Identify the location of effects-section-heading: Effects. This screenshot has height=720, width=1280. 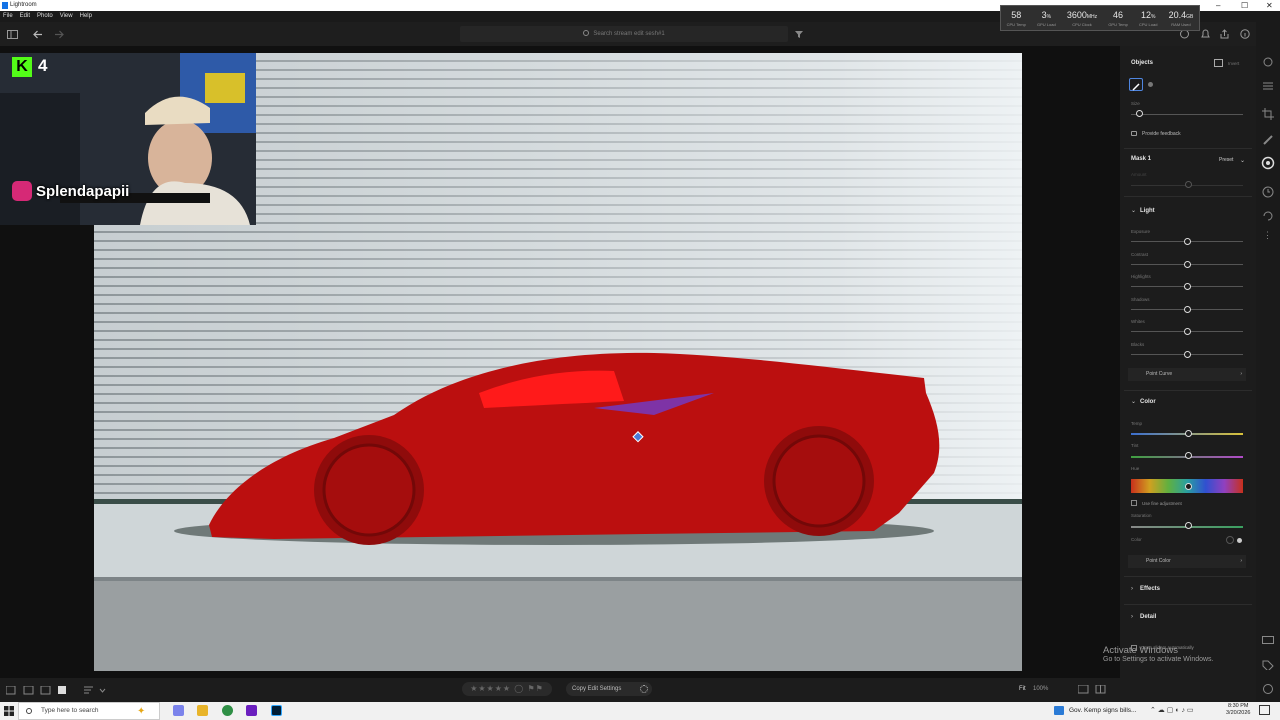
(1150, 589).